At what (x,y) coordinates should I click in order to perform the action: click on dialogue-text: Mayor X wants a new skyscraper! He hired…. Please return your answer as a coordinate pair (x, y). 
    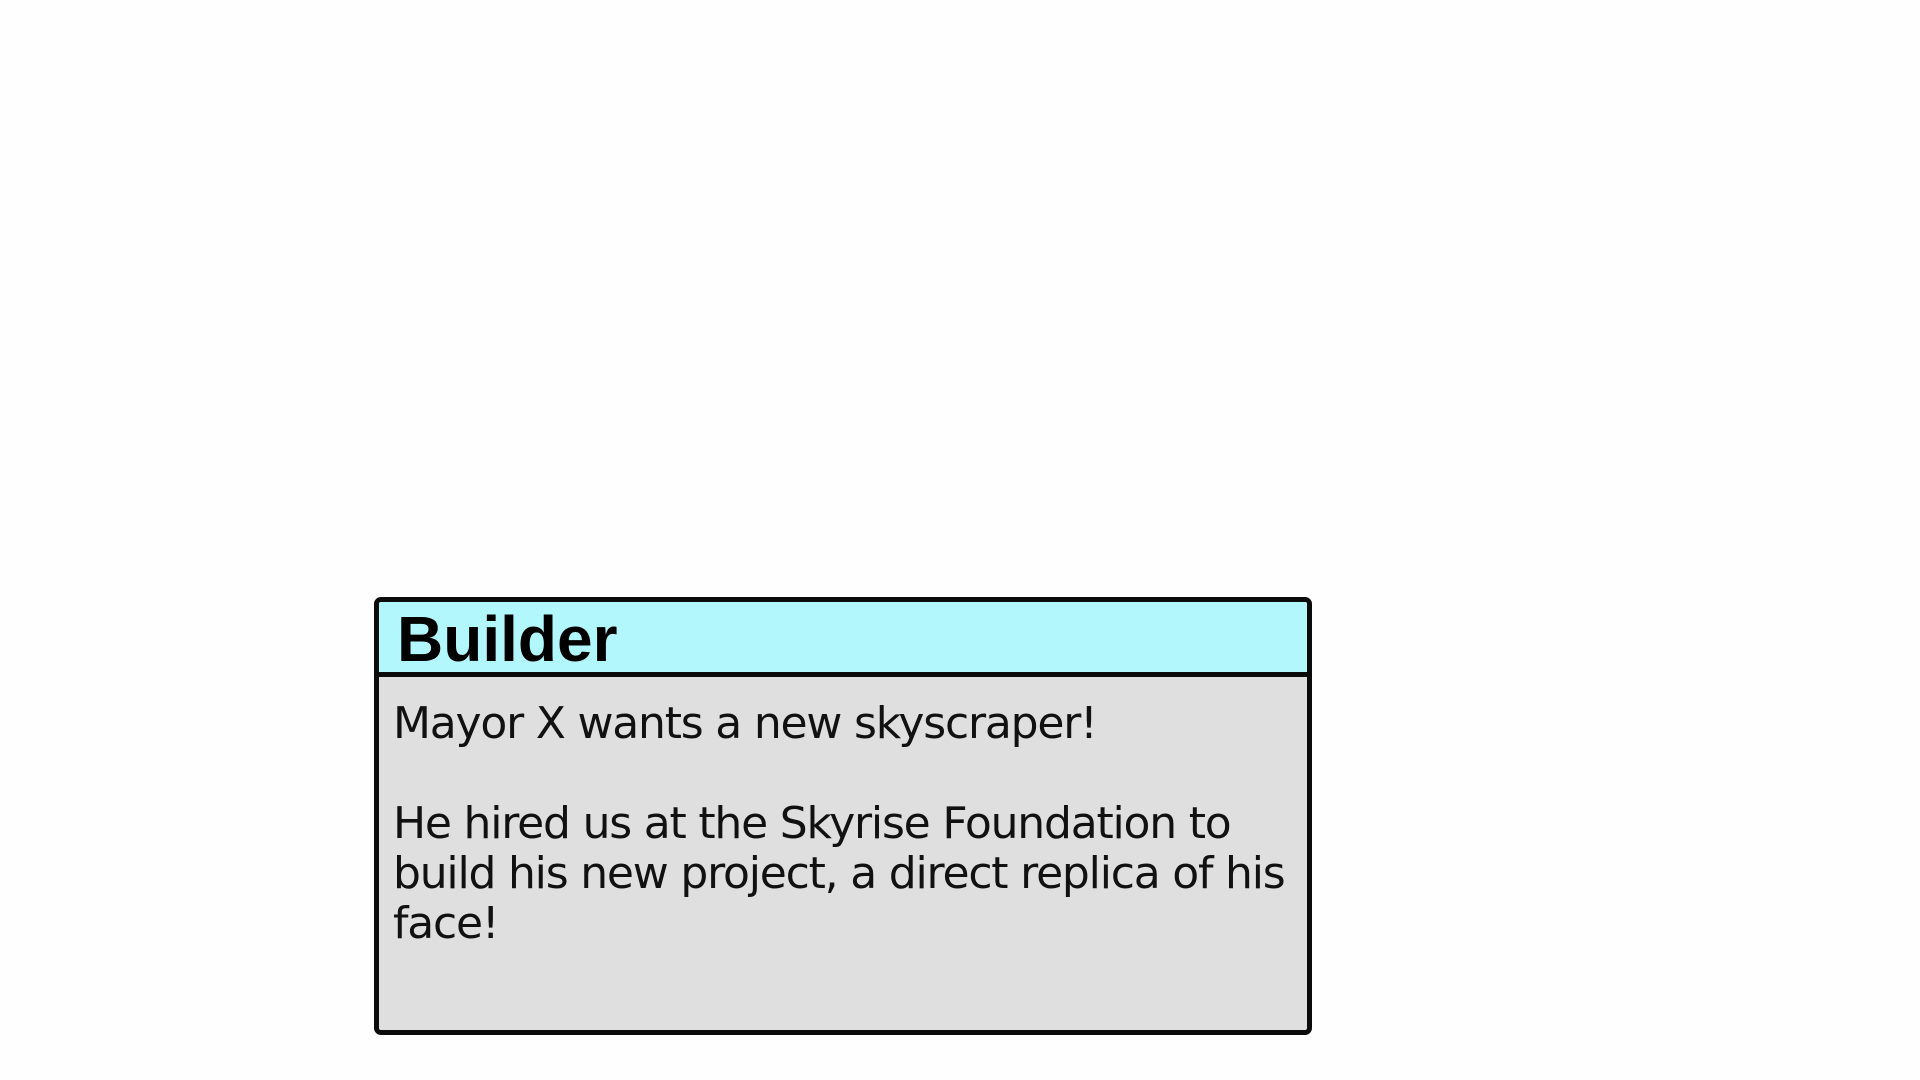
    Looking at the image, I should click on (843, 813).